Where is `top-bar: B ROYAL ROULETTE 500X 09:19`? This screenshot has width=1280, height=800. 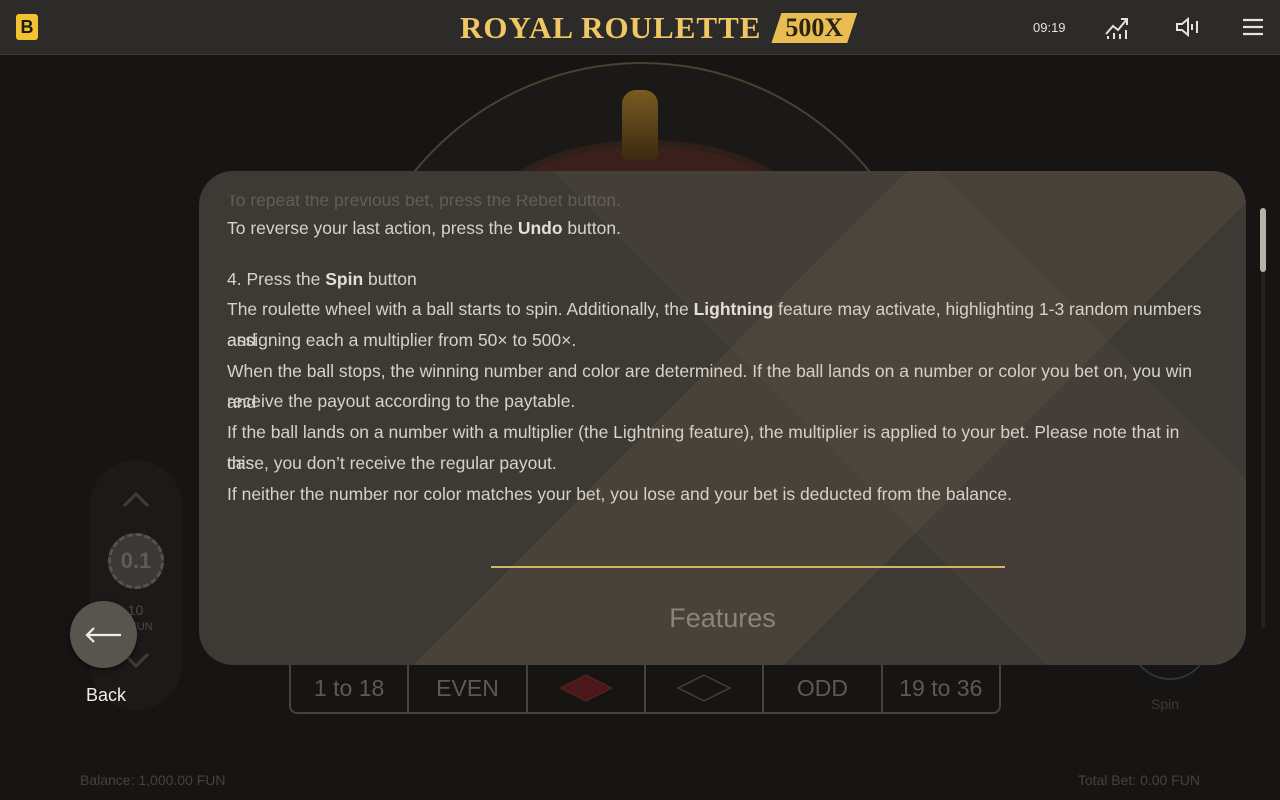
top-bar: B ROYAL ROULETTE 500X 09:19 is located at coordinates (640, 27).